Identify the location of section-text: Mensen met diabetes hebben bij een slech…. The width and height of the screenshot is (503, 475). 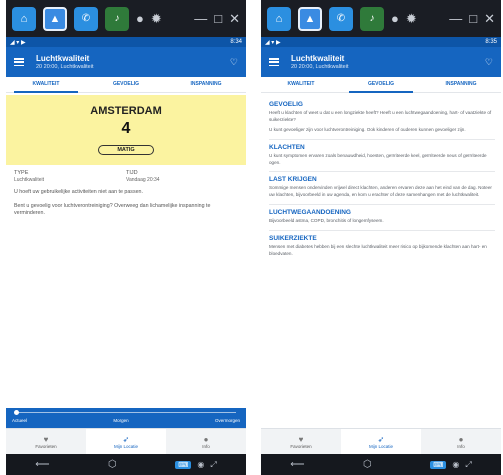
(378, 250).